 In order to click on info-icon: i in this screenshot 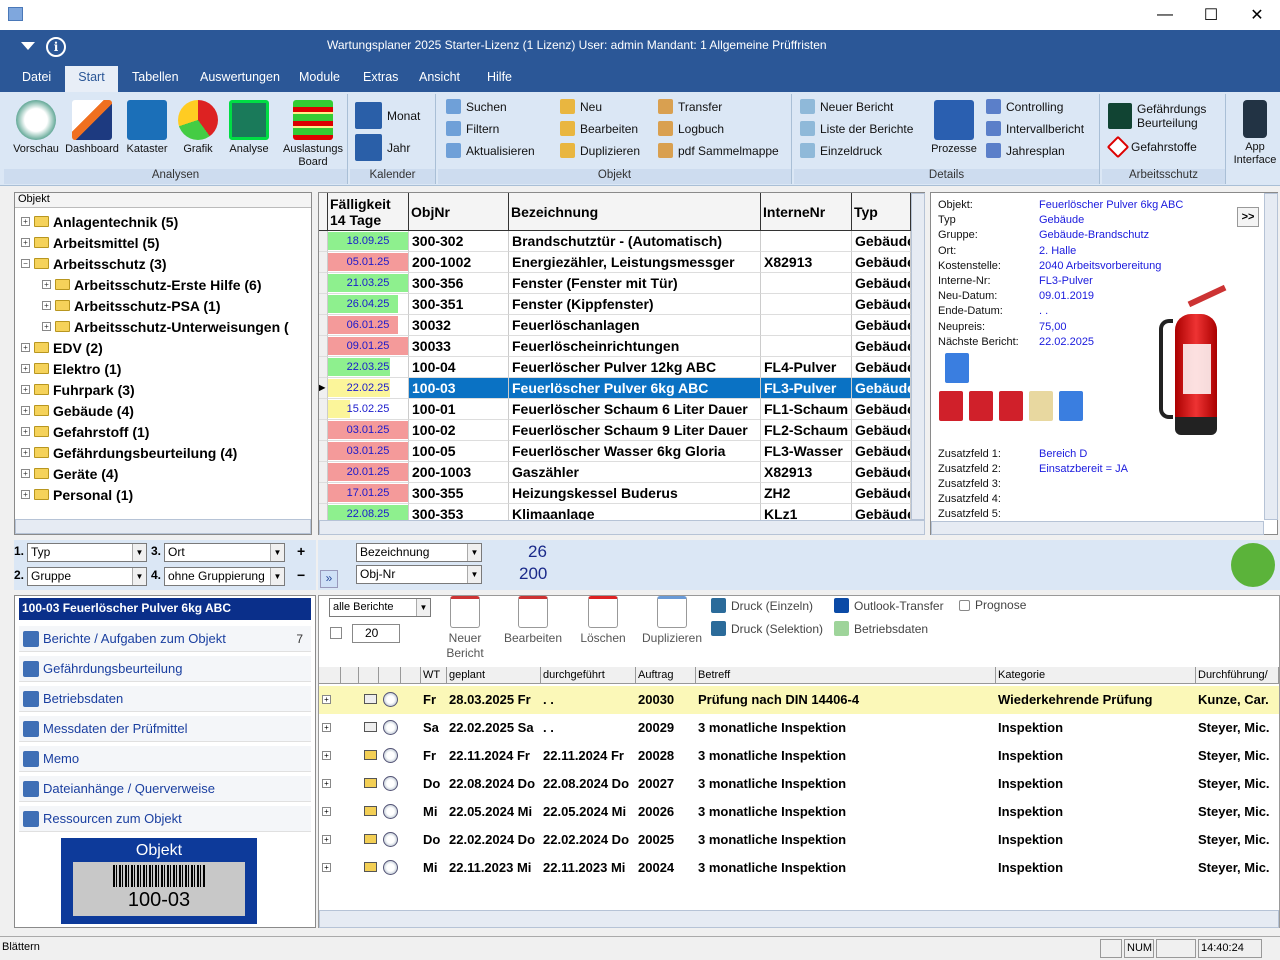, I will do `click(56, 47)`.